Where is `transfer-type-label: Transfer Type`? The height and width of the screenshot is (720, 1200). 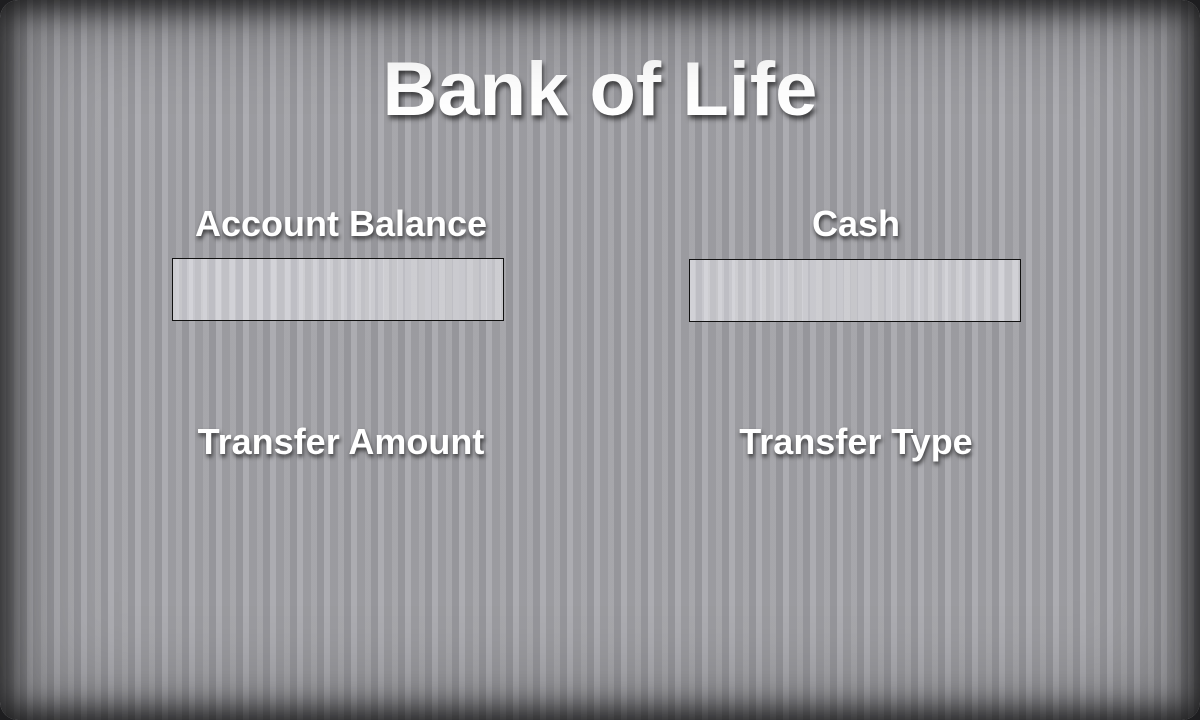
transfer-type-label: Transfer Type is located at coordinates (856, 441).